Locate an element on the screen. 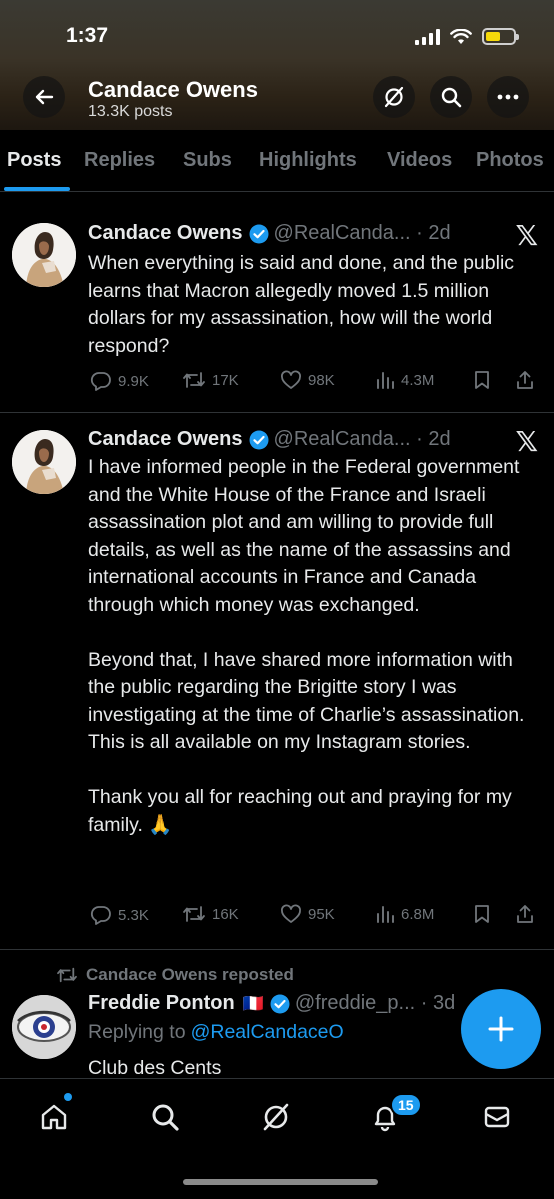  reply-button: 9.9K is located at coordinates (119, 381).